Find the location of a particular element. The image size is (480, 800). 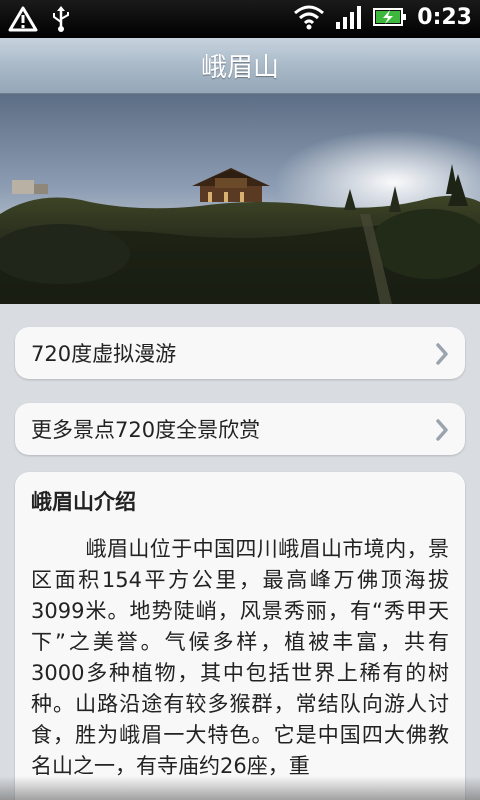

clock: 0:23 is located at coordinates (444, 17).